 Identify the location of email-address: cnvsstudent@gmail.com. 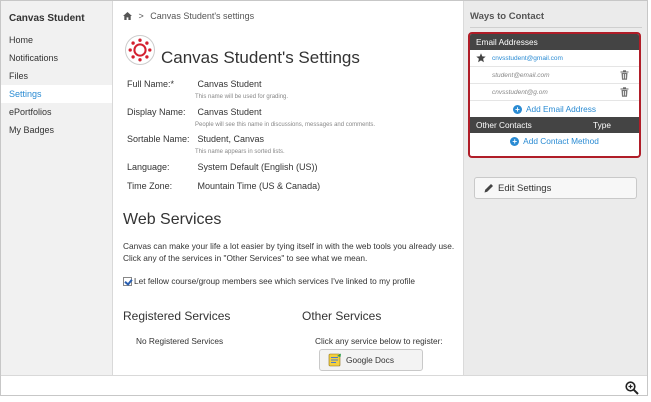
(527, 58).